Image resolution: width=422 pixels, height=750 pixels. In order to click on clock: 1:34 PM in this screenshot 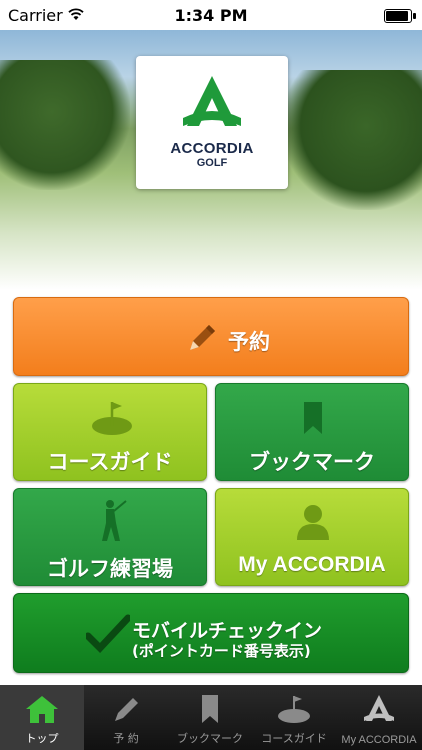, I will do `click(211, 15)`.